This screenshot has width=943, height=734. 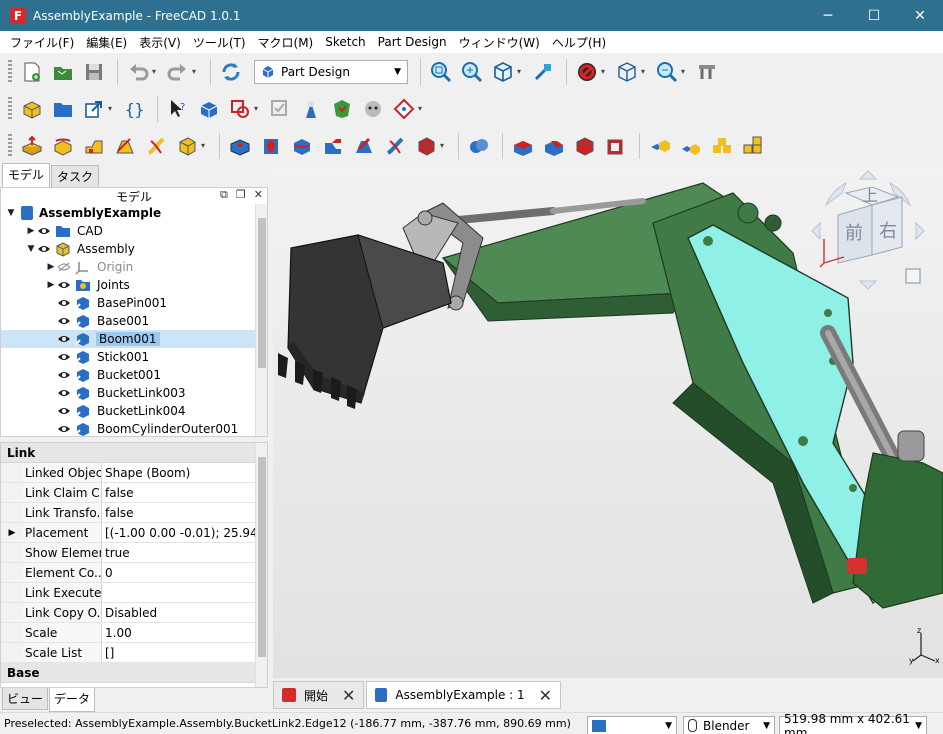 What do you see at coordinates (134, 513) in the screenshot?
I see `property-row: Link Transfo... false` at bounding box center [134, 513].